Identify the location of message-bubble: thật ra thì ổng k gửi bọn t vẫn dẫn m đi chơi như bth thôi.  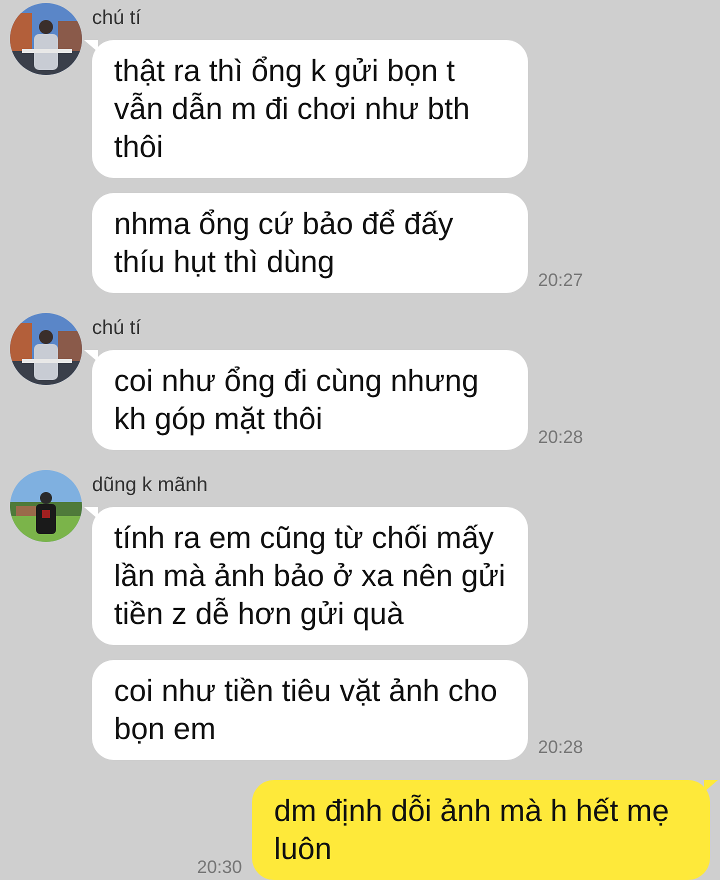
(306, 109).